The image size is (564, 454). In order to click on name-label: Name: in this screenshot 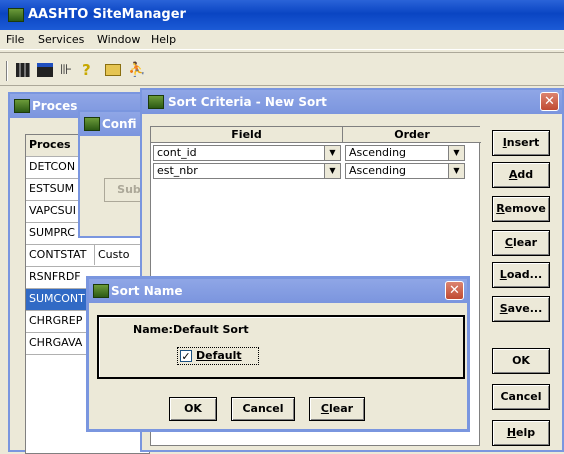, I will do `click(153, 329)`.